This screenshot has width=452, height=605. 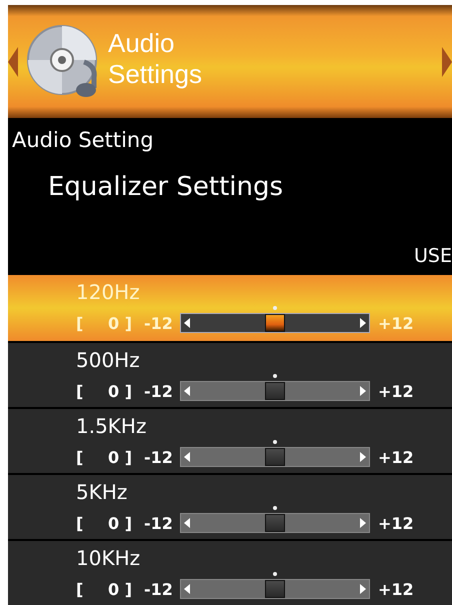 I want to click on preset-mode: USE, so click(x=433, y=256).